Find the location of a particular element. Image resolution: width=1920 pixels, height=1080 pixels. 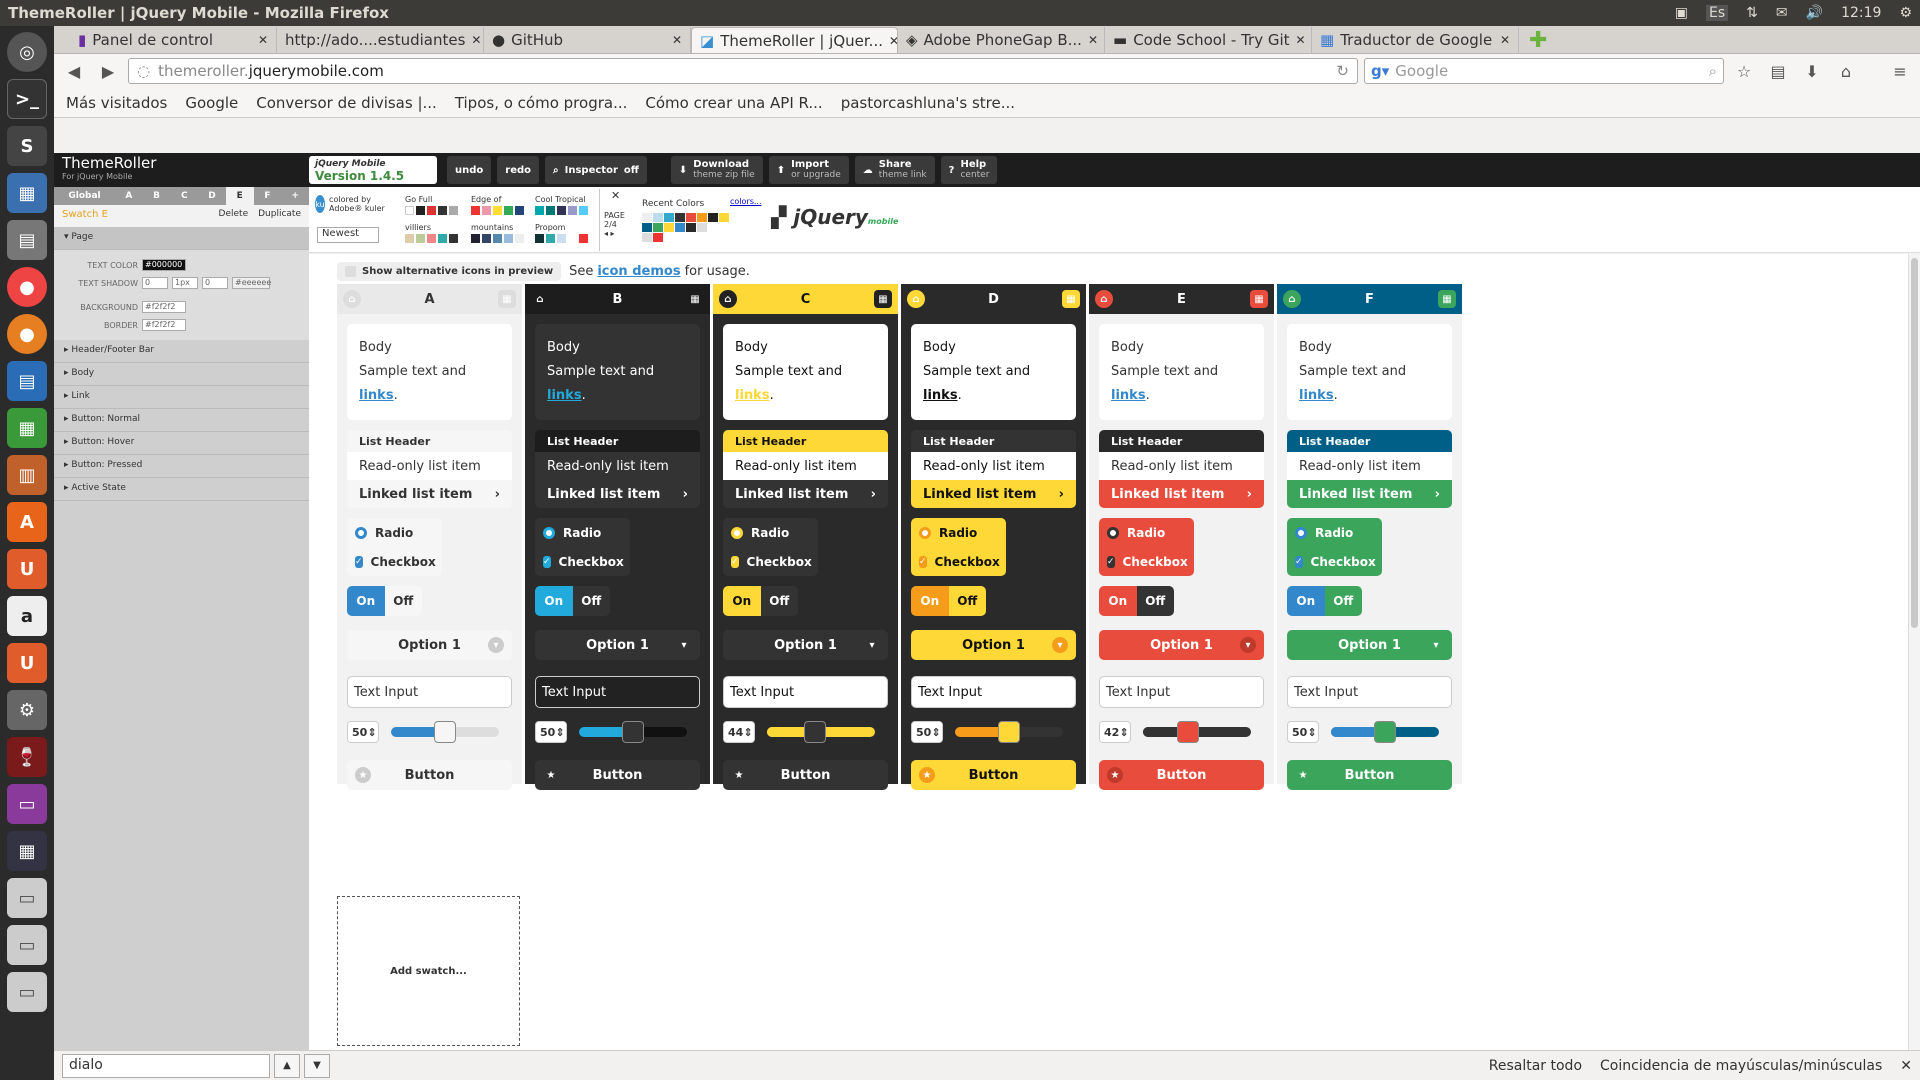

app-icon: ▭ is located at coordinates (27, 804).